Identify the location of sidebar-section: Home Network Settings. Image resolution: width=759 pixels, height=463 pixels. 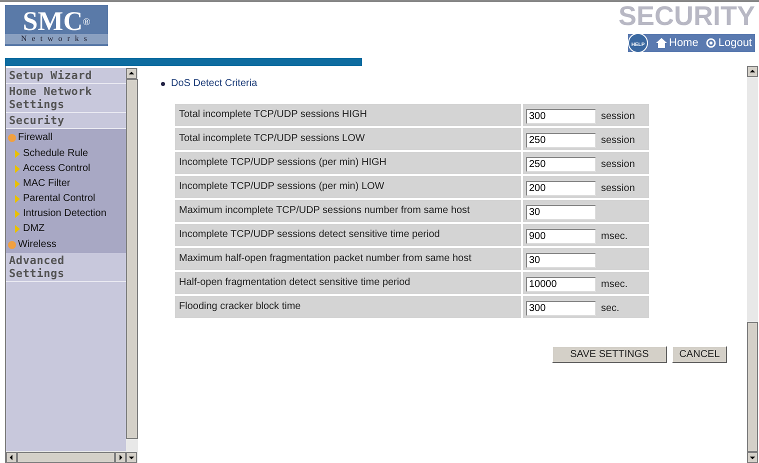
(66, 98).